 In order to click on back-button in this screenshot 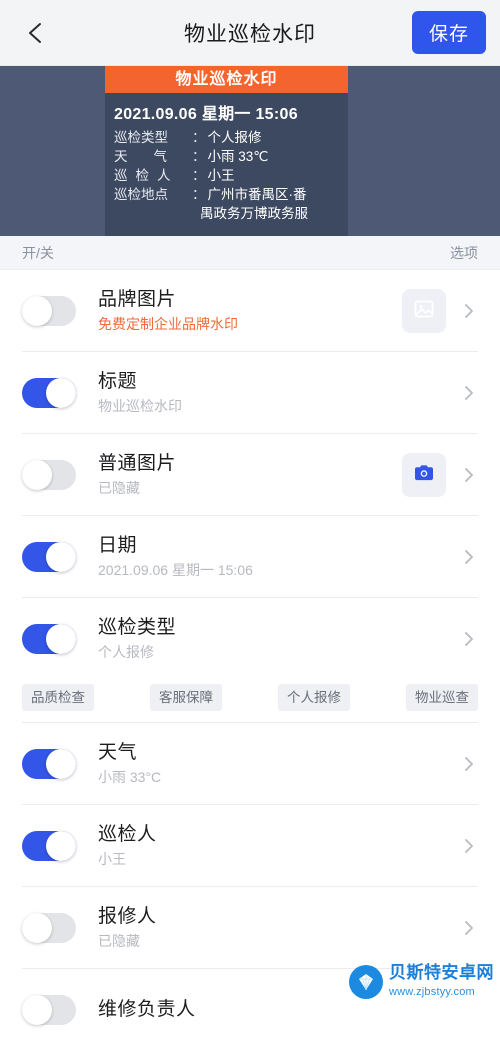, I will do `click(36, 33)`.